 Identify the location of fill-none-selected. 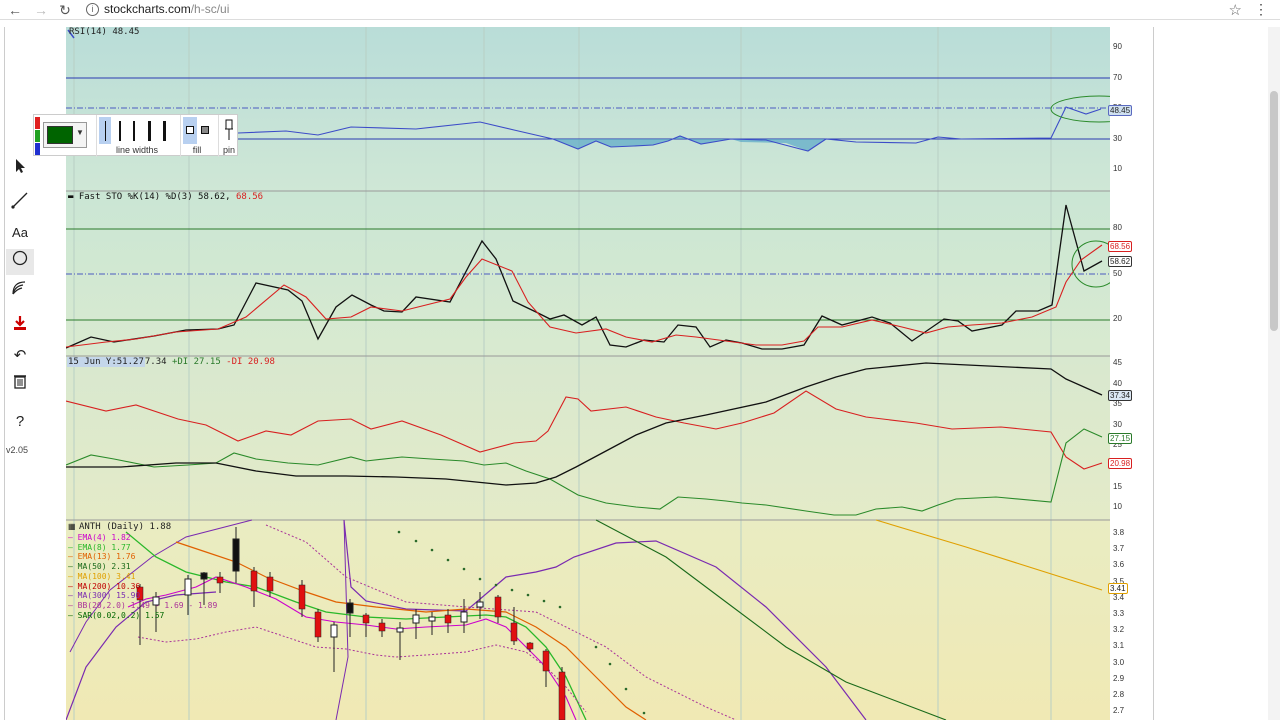
(190, 130).